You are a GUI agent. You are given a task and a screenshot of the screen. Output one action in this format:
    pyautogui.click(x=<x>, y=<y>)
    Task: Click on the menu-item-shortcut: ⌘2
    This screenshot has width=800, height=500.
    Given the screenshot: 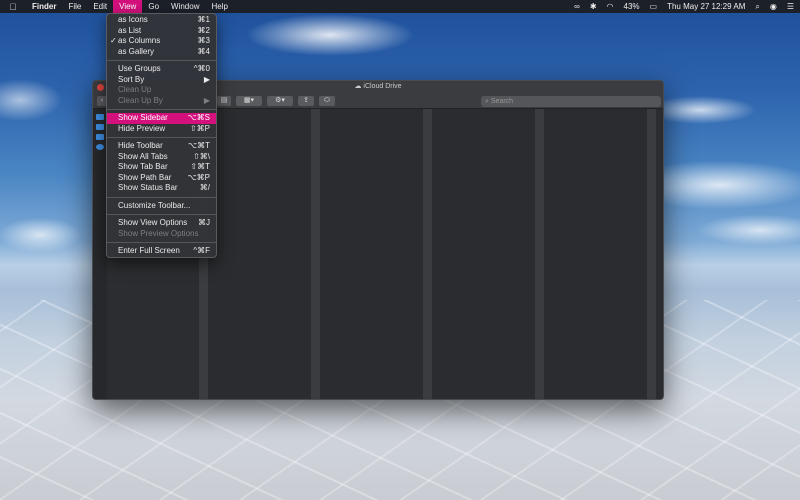 What is the action you would take?
    pyautogui.click(x=203, y=30)
    